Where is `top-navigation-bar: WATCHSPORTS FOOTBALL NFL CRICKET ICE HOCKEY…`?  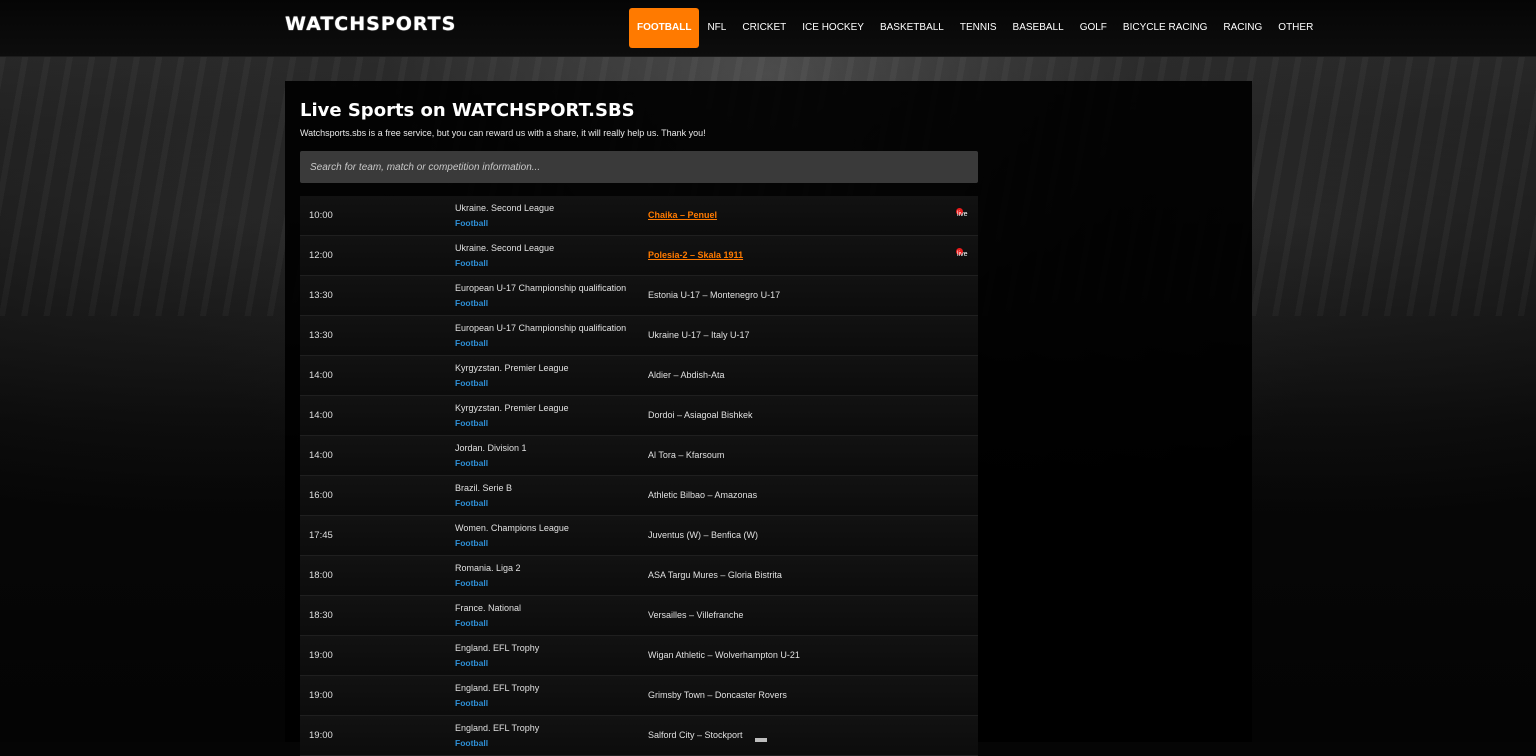
top-navigation-bar: WATCHSPORTS FOOTBALL NFL CRICKET ICE HOCKEY… is located at coordinates (768, 28).